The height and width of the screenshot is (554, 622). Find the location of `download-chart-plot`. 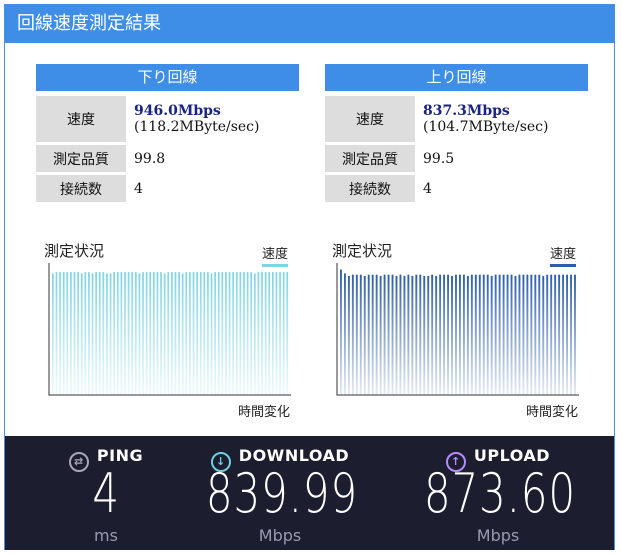

download-chart-plot is located at coordinates (169, 329).